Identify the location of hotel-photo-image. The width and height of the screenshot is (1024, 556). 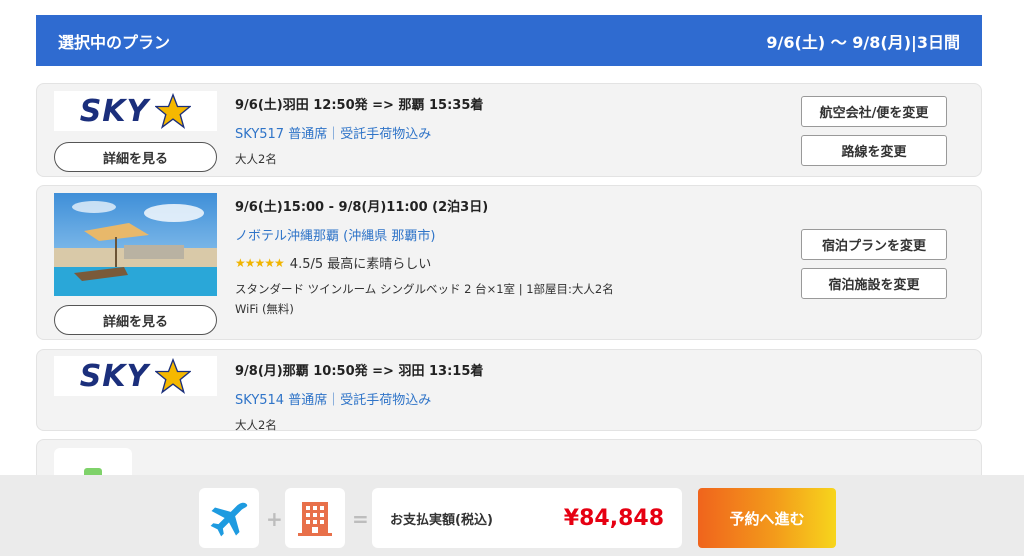
(135, 244).